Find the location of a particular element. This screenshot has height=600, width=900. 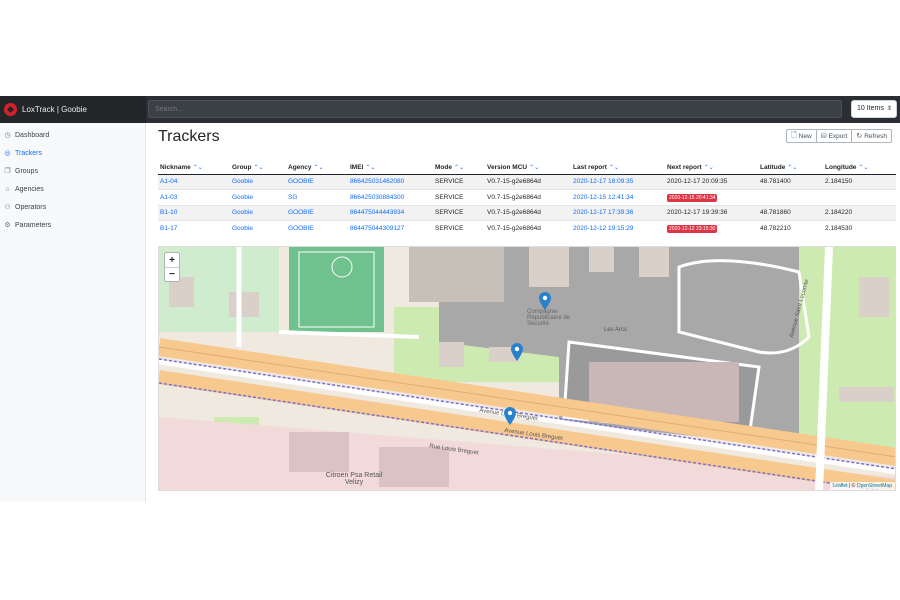

column-header-agency: Agency ⌃⌄ is located at coordinates (317, 168).